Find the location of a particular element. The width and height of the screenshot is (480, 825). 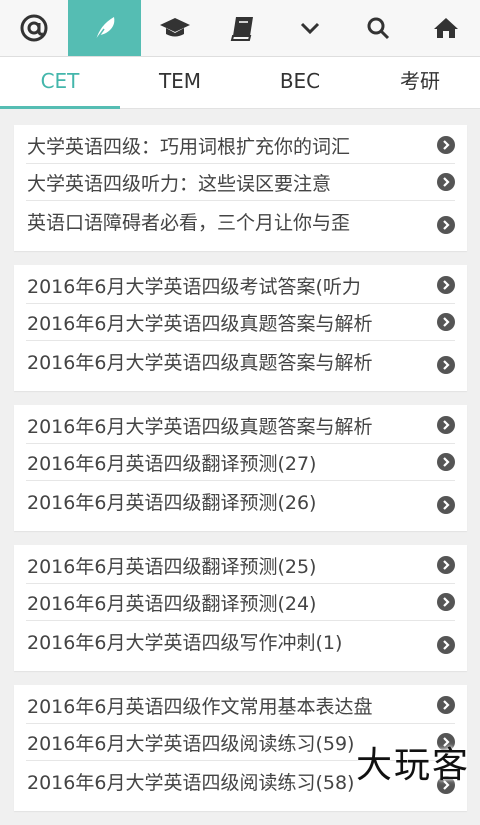

article-title: 2016年6月英语四级翻译预测(24) is located at coordinates (172, 603).